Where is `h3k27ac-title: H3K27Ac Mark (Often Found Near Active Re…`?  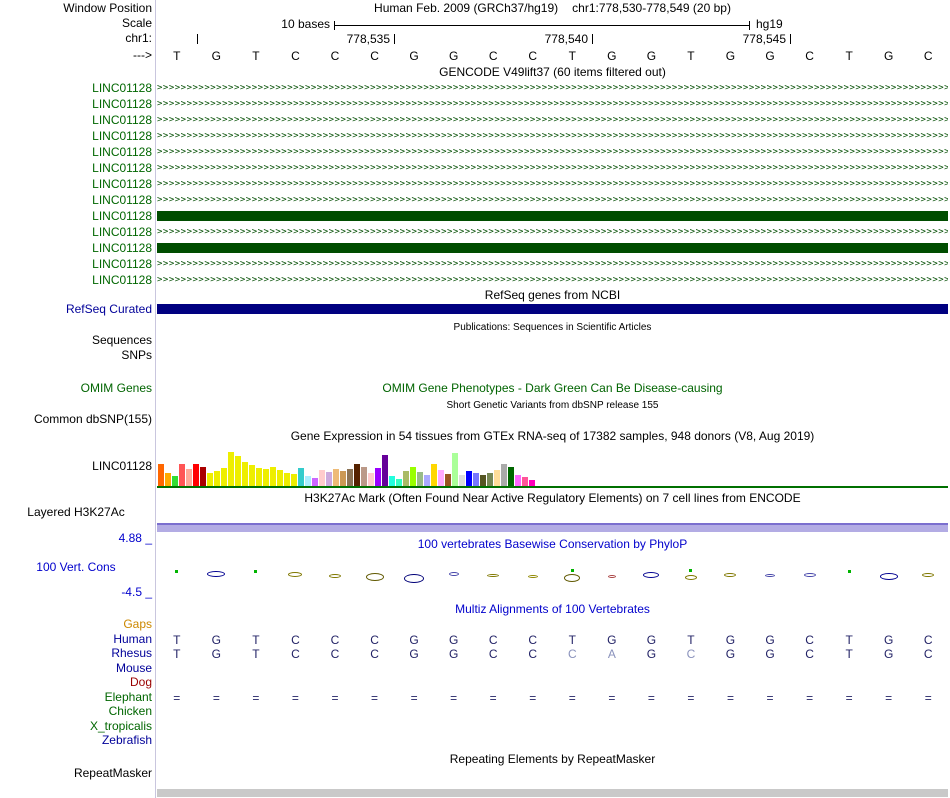
h3k27ac-title: H3K27Ac Mark (Often Found Near Active Re… is located at coordinates (552, 498).